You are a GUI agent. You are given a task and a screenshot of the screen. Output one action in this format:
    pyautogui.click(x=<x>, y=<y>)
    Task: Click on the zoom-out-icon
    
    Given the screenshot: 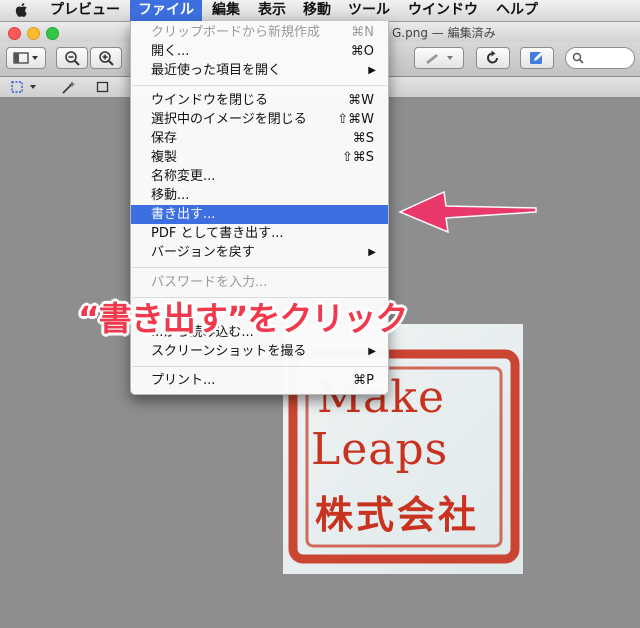 What is the action you would take?
    pyautogui.click(x=72, y=58)
    